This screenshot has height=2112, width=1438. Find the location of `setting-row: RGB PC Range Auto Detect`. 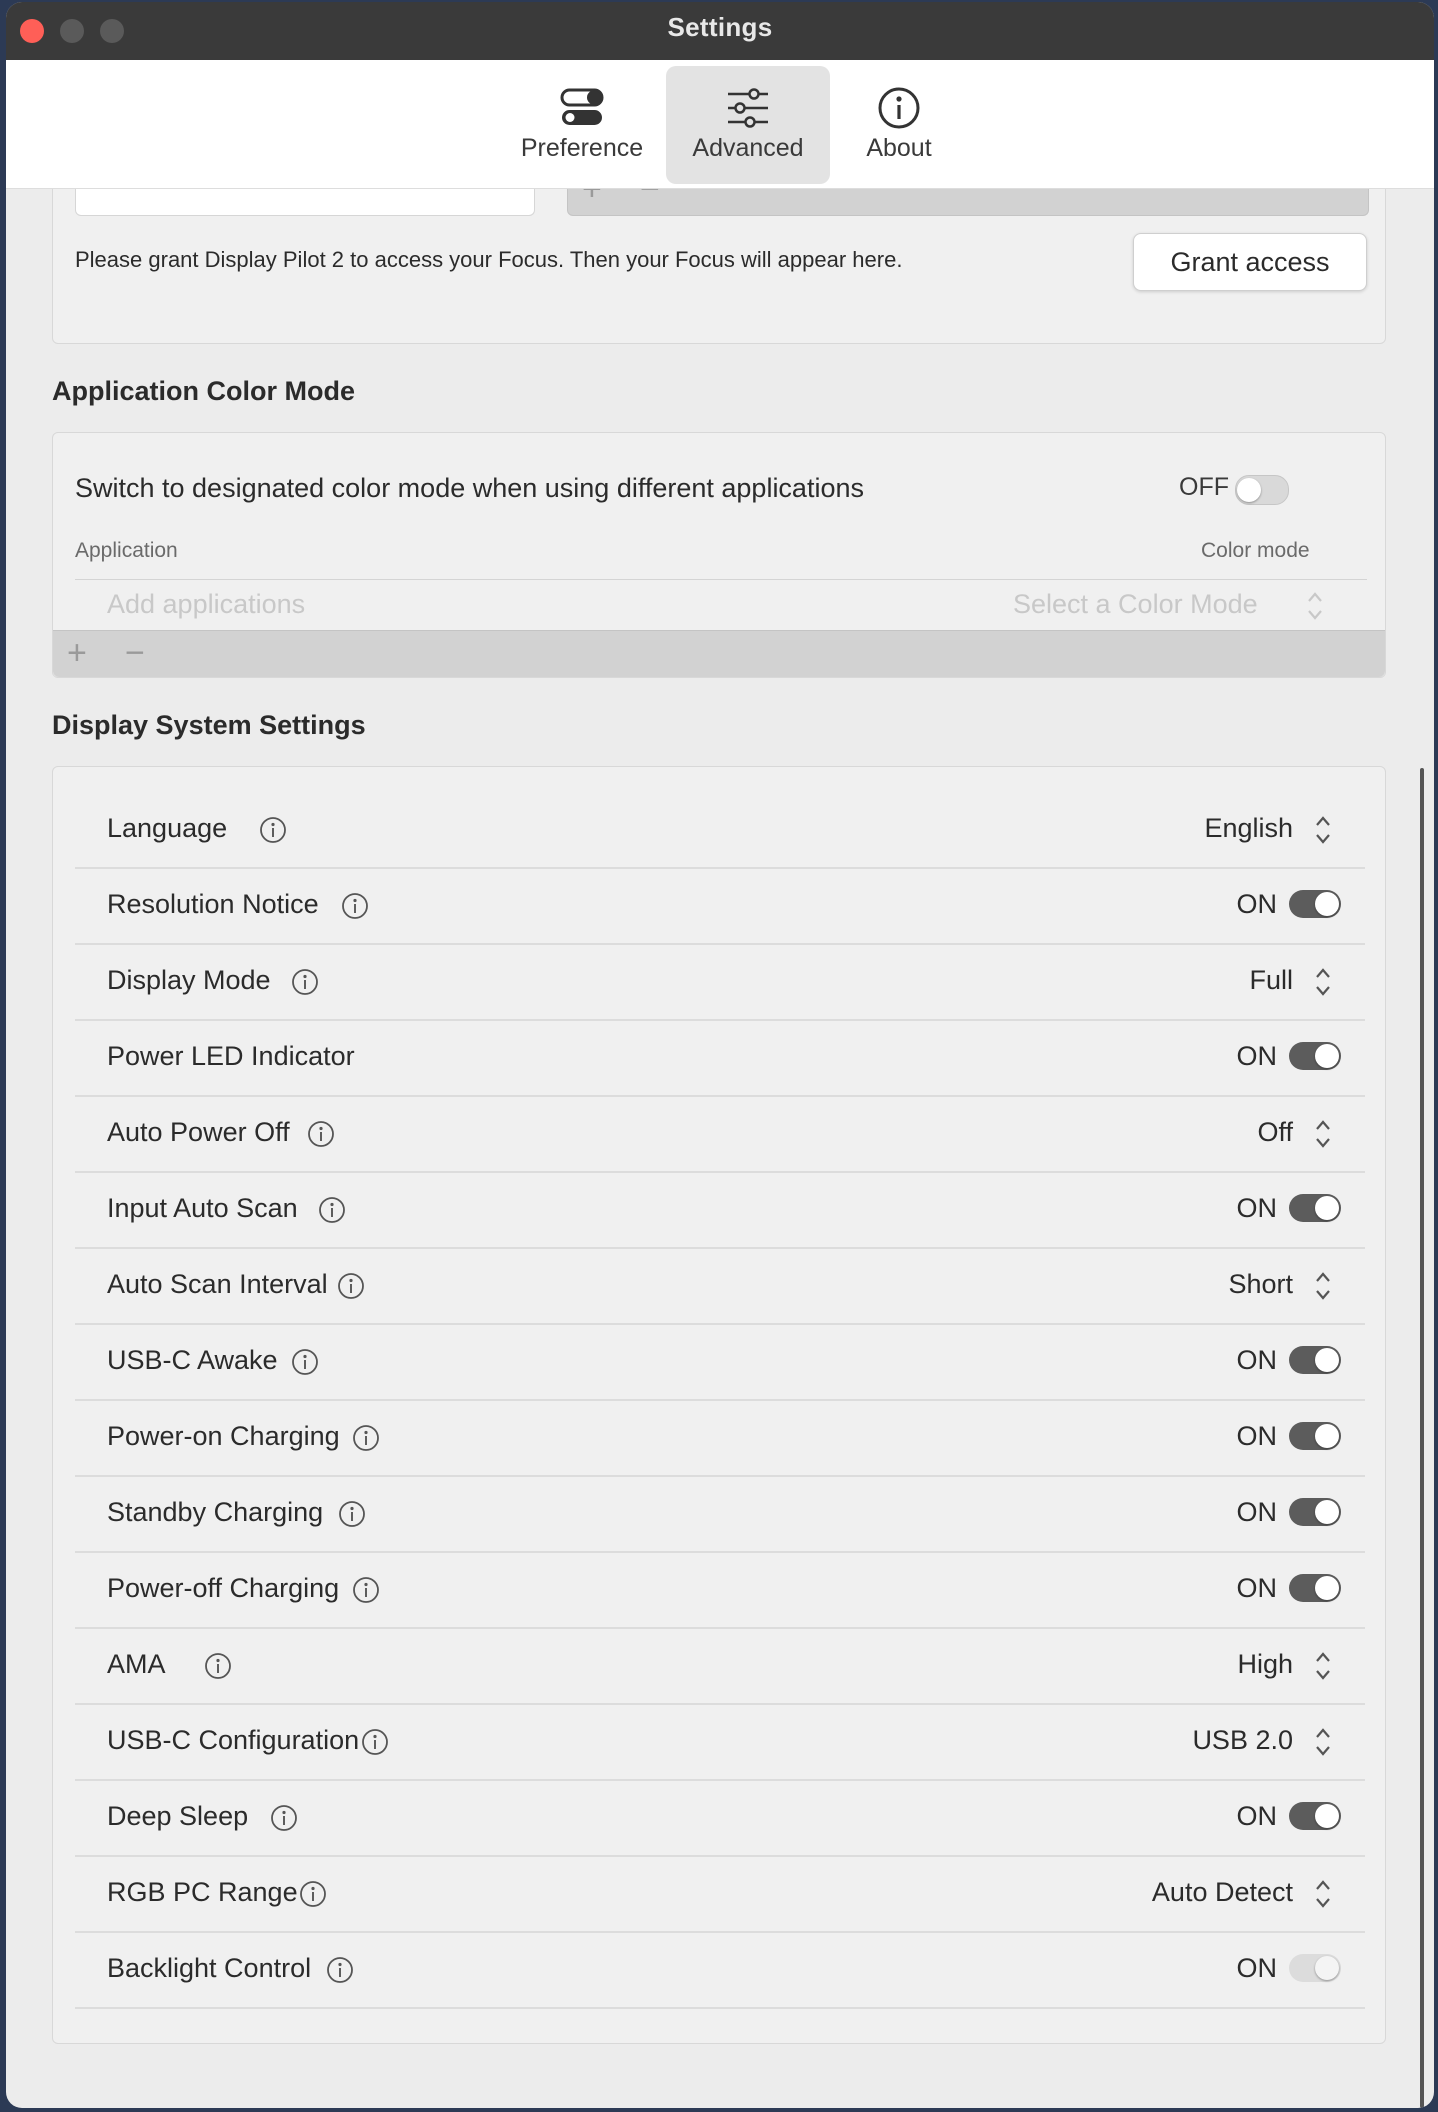

setting-row: RGB PC Range Auto Detect is located at coordinates (720, 1894).